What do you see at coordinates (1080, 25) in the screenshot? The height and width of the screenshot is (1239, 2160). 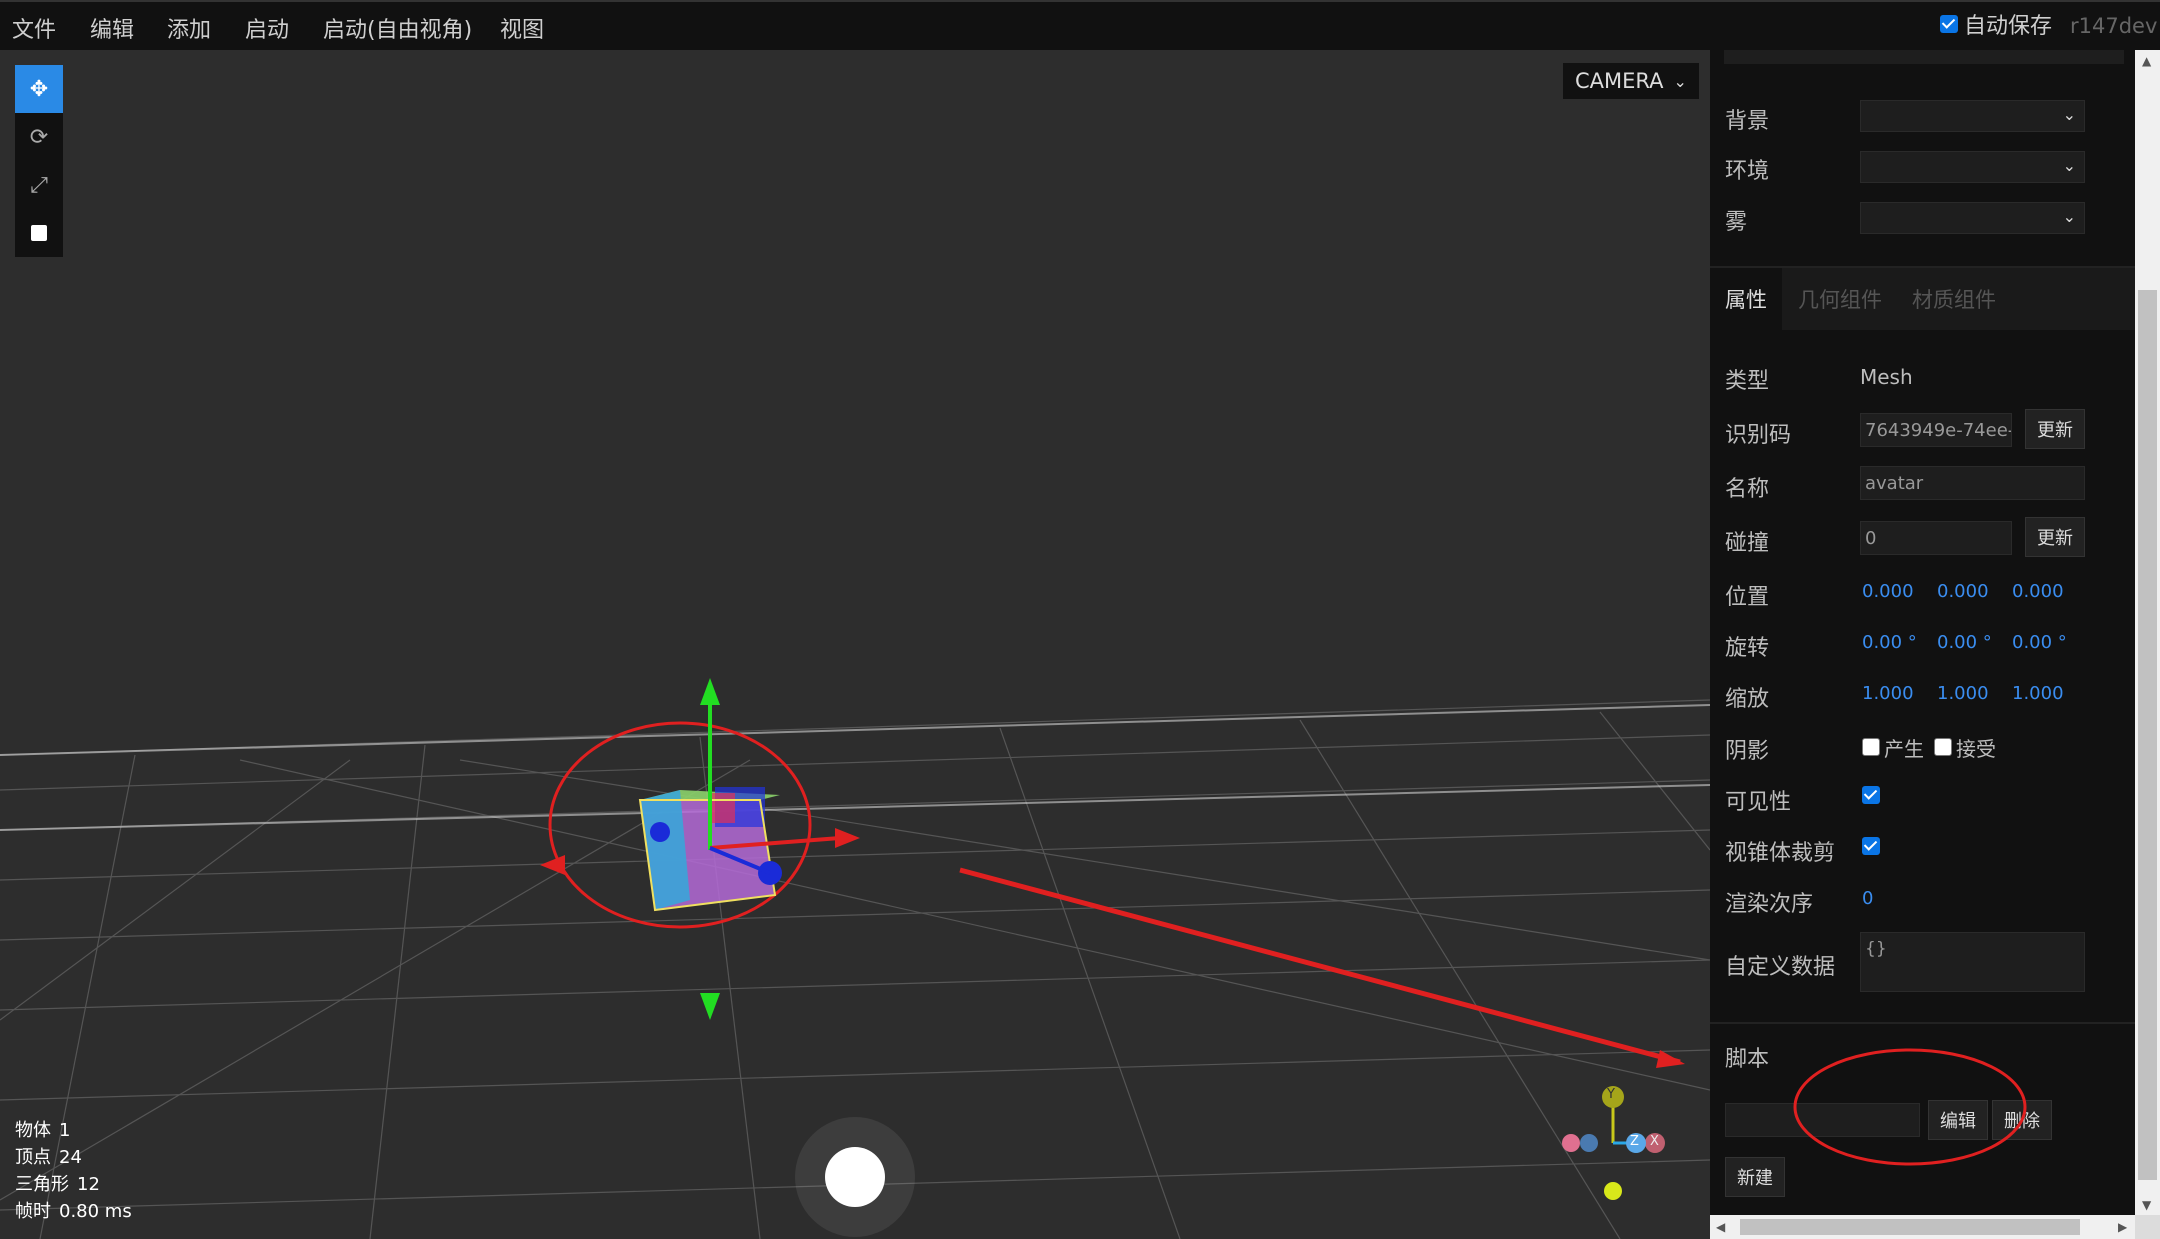 I see `menubar: 文件 编辑 添加 启动 启动(自由视角) 视图 自动保存 r147dev` at bounding box center [1080, 25].